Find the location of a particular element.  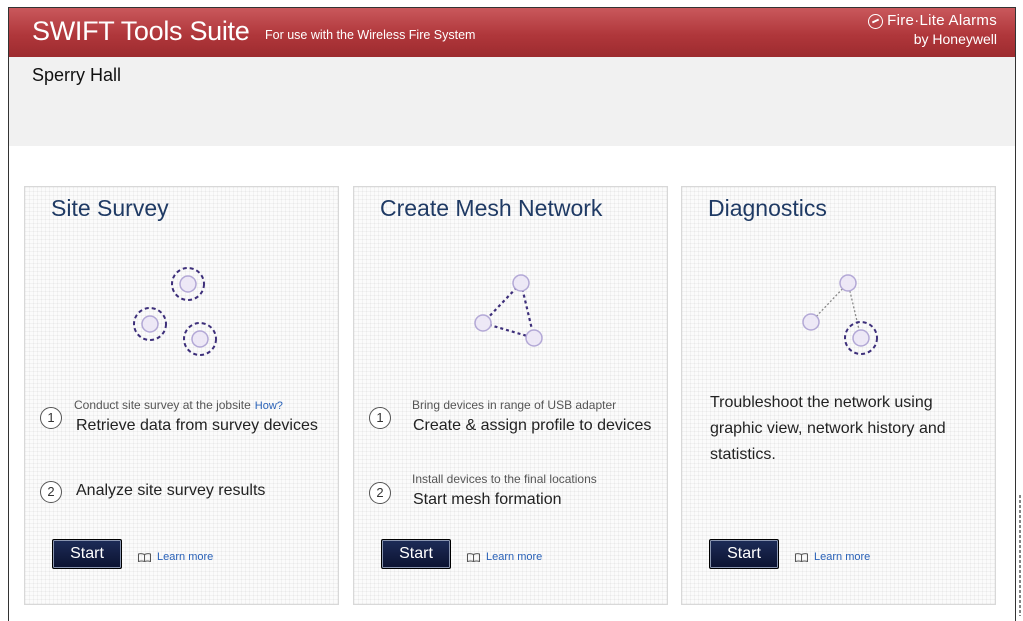

step-hint: Conduct site survey at the jobsite is located at coordinates (162, 405).